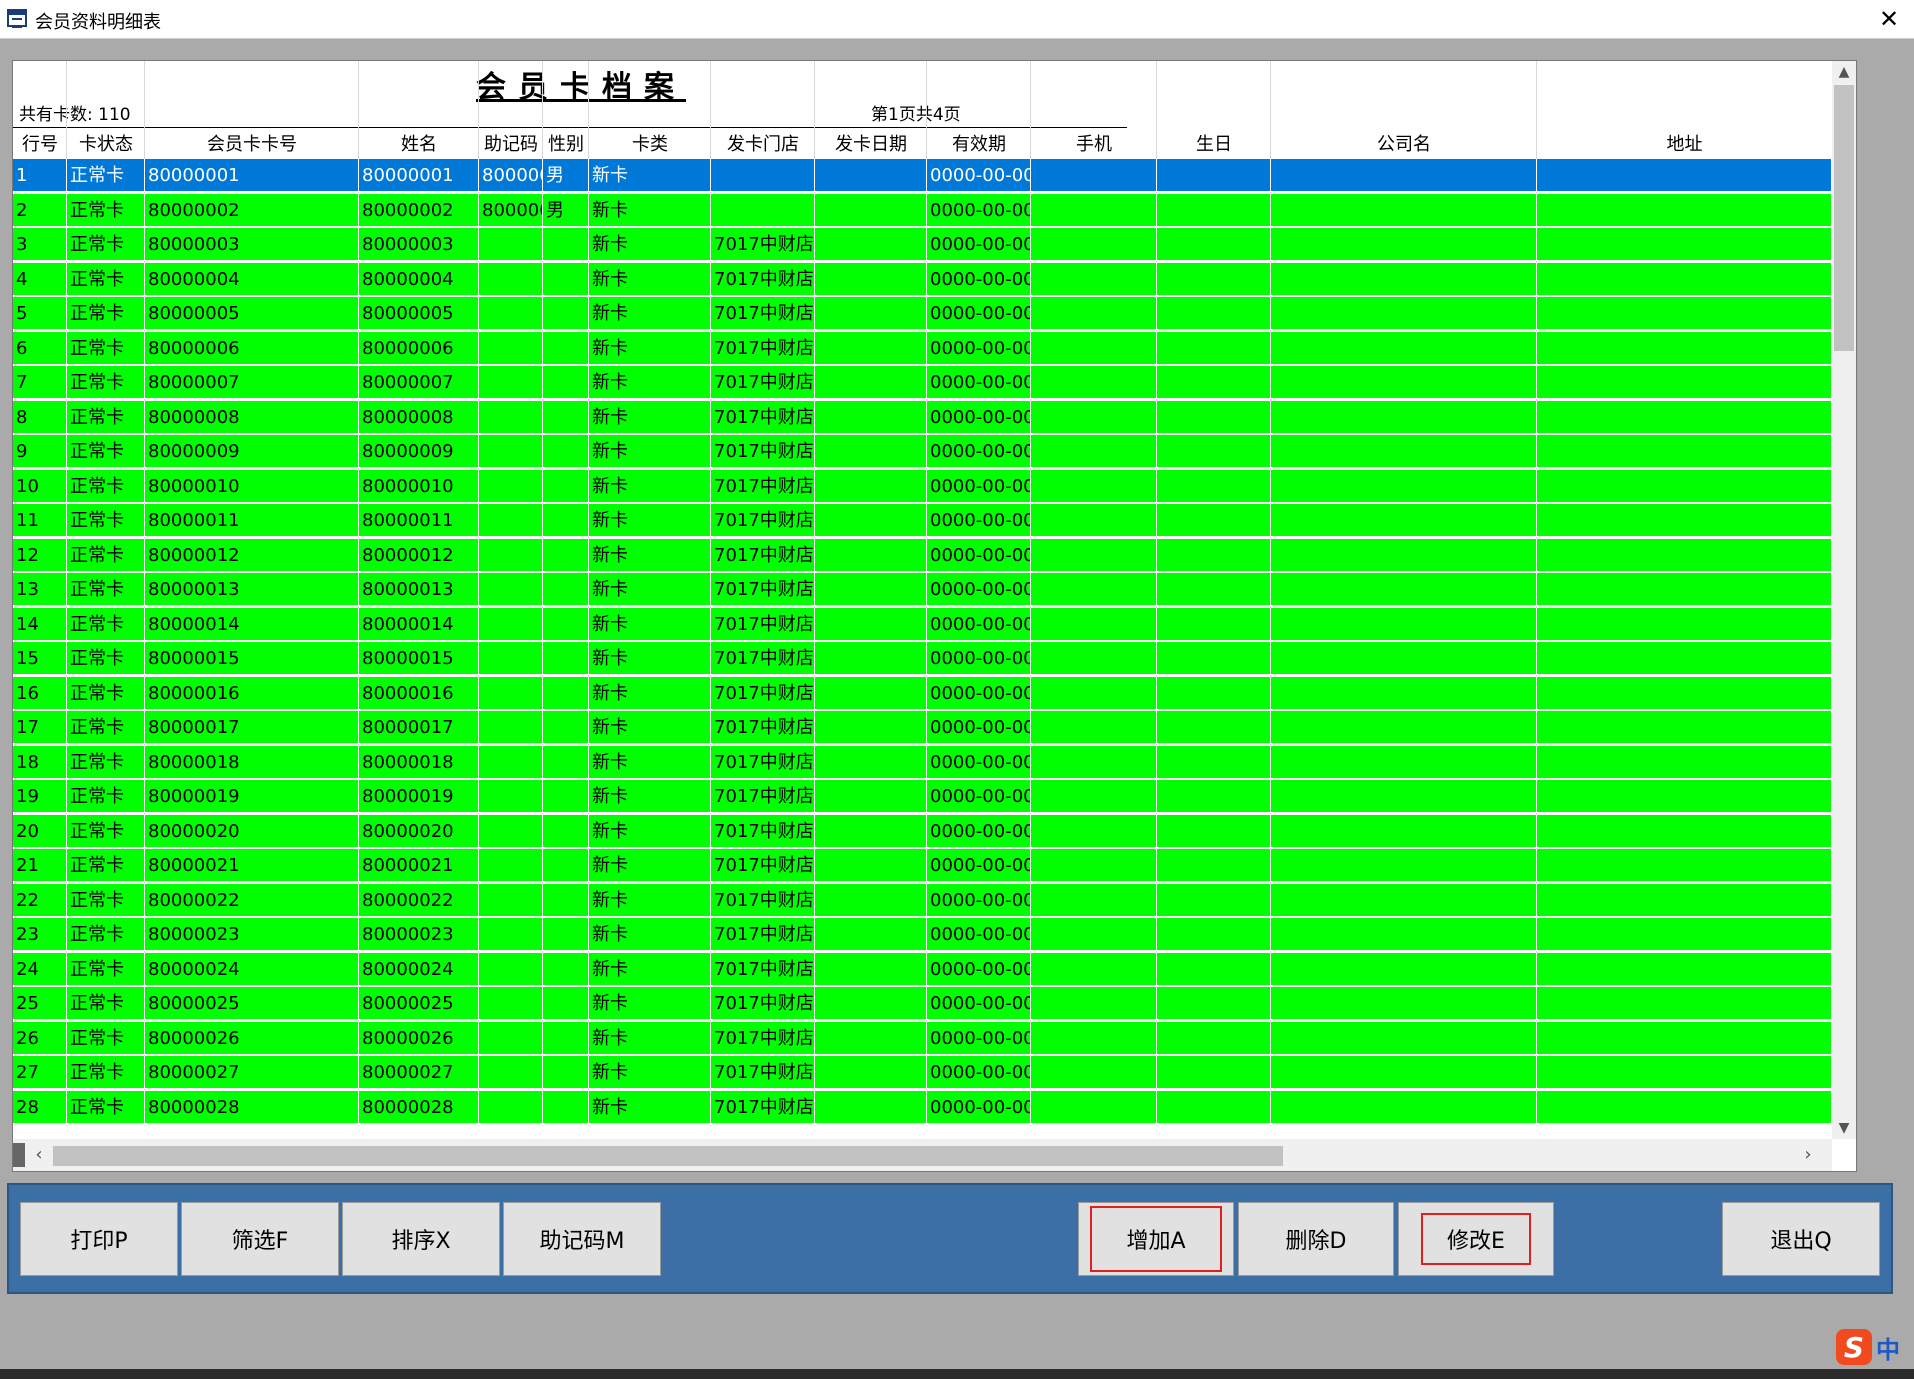  What do you see at coordinates (252, 831) in the screenshot?
I see `cell-card-number: 80000020` at bounding box center [252, 831].